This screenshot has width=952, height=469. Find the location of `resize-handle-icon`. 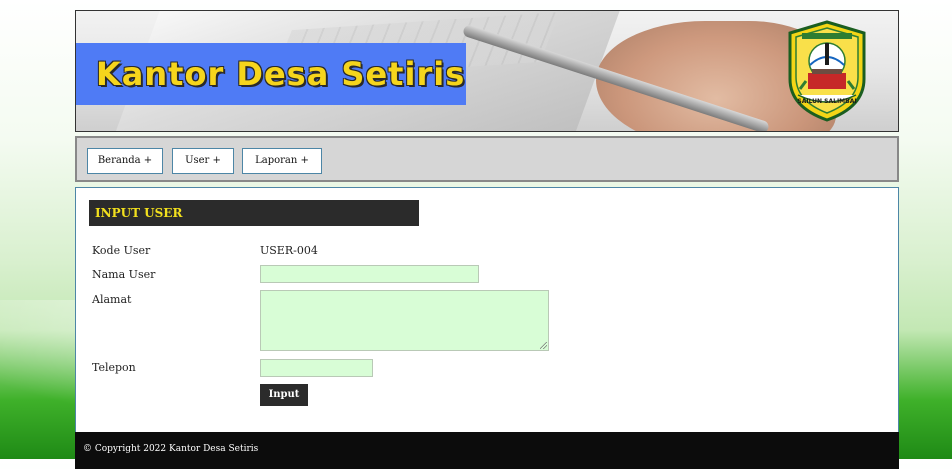

resize-handle-icon is located at coordinates (543, 345).